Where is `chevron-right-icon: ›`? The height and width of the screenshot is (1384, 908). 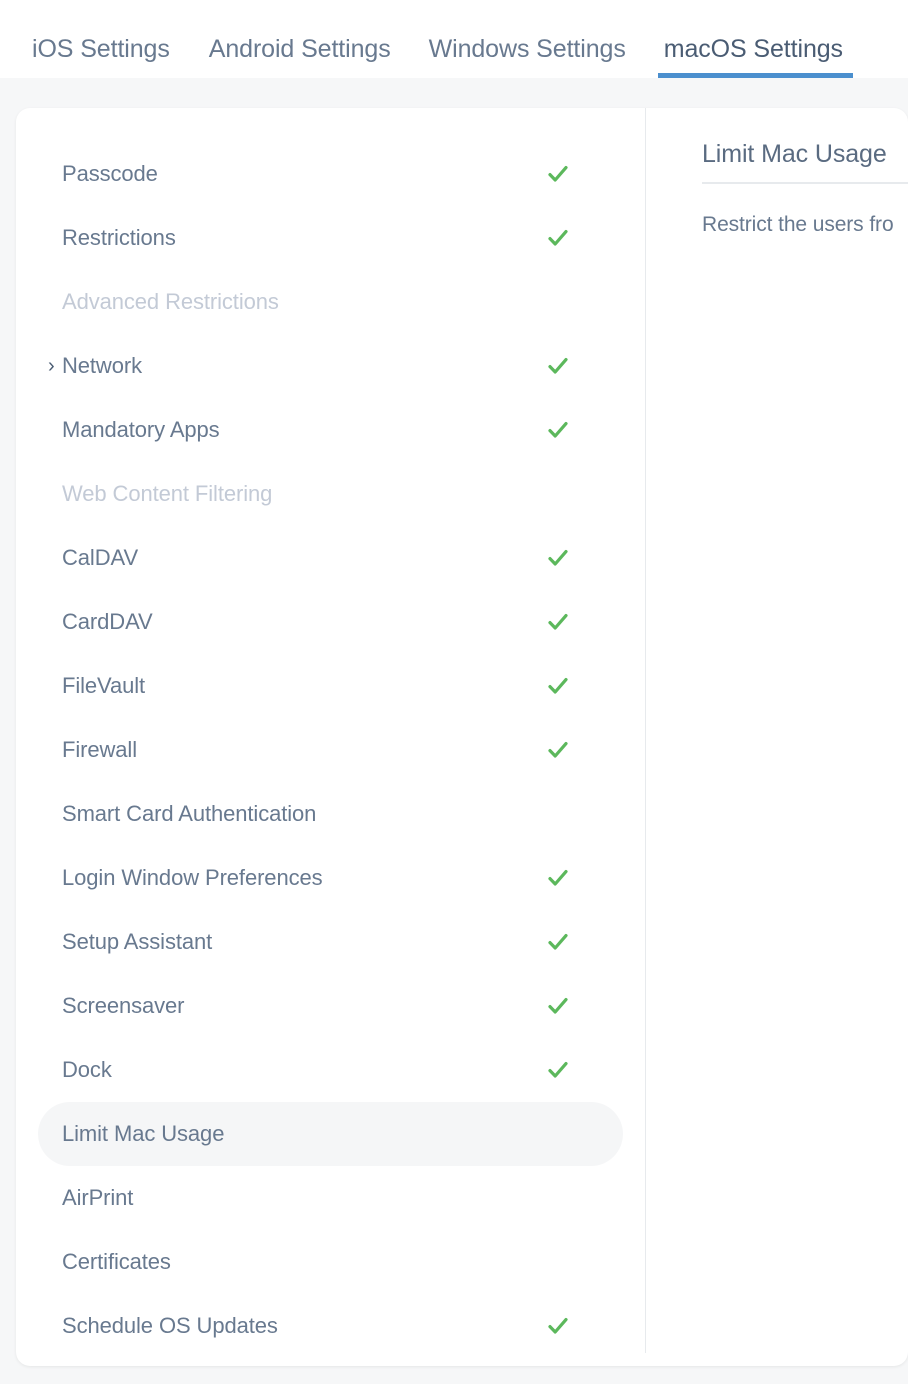
chevron-right-icon: › is located at coordinates (51, 366).